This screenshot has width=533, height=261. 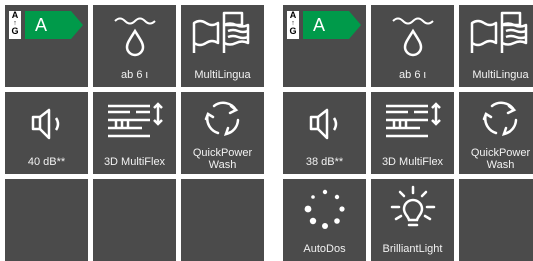 I want to click on brilliant-light-icon, so click(x=413, y=208).